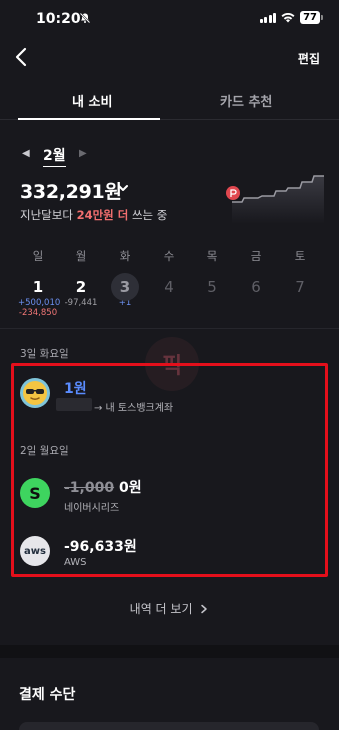  I want to click on tab-bar: 내 소비 카드 추천, so click(169, 101).